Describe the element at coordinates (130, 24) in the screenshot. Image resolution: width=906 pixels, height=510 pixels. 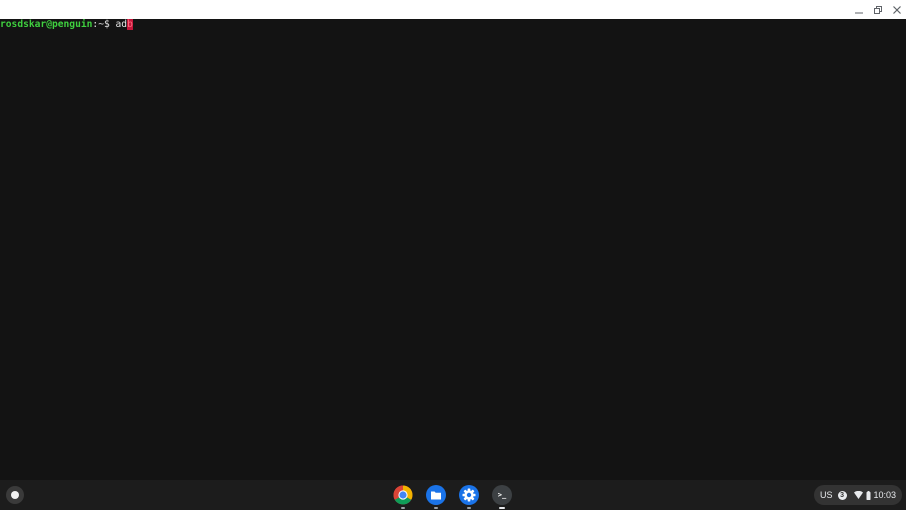
I see `terminal-cursor: b` at that location.